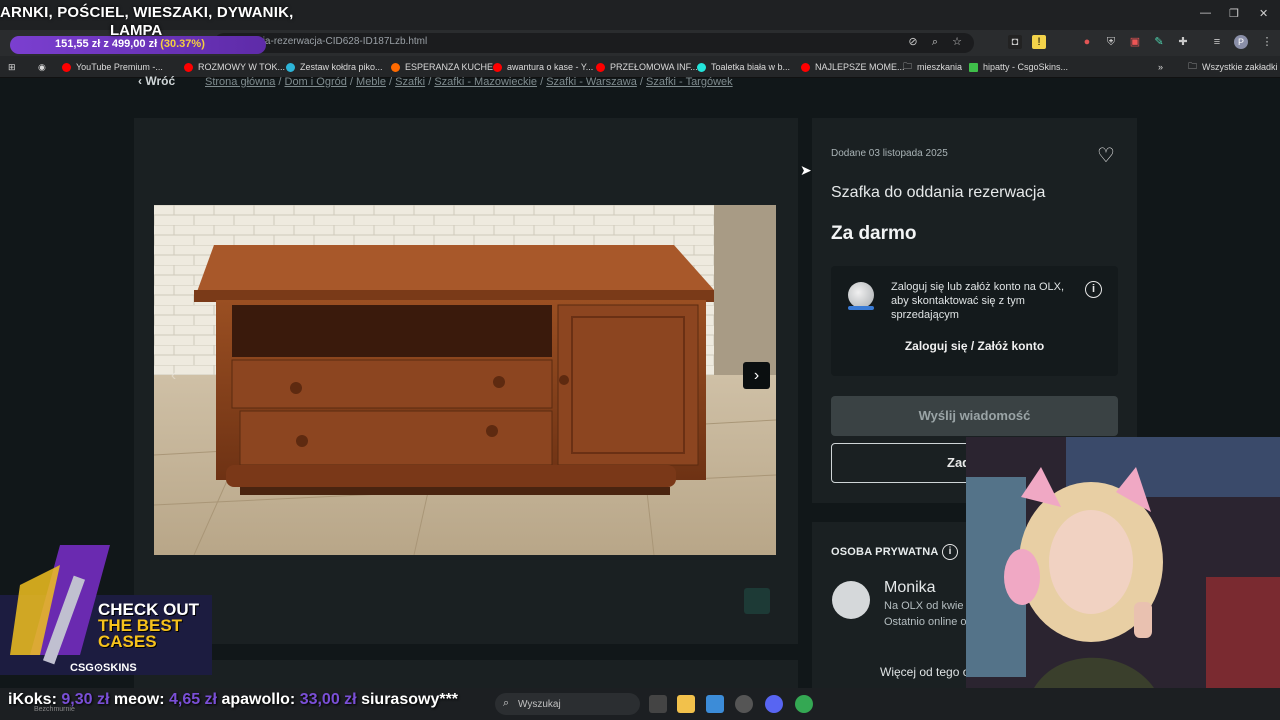 This screenshot has width=1280, height=720. I want to click on login-link: Zaloguj się / Załóż konto, so click(974, 346).